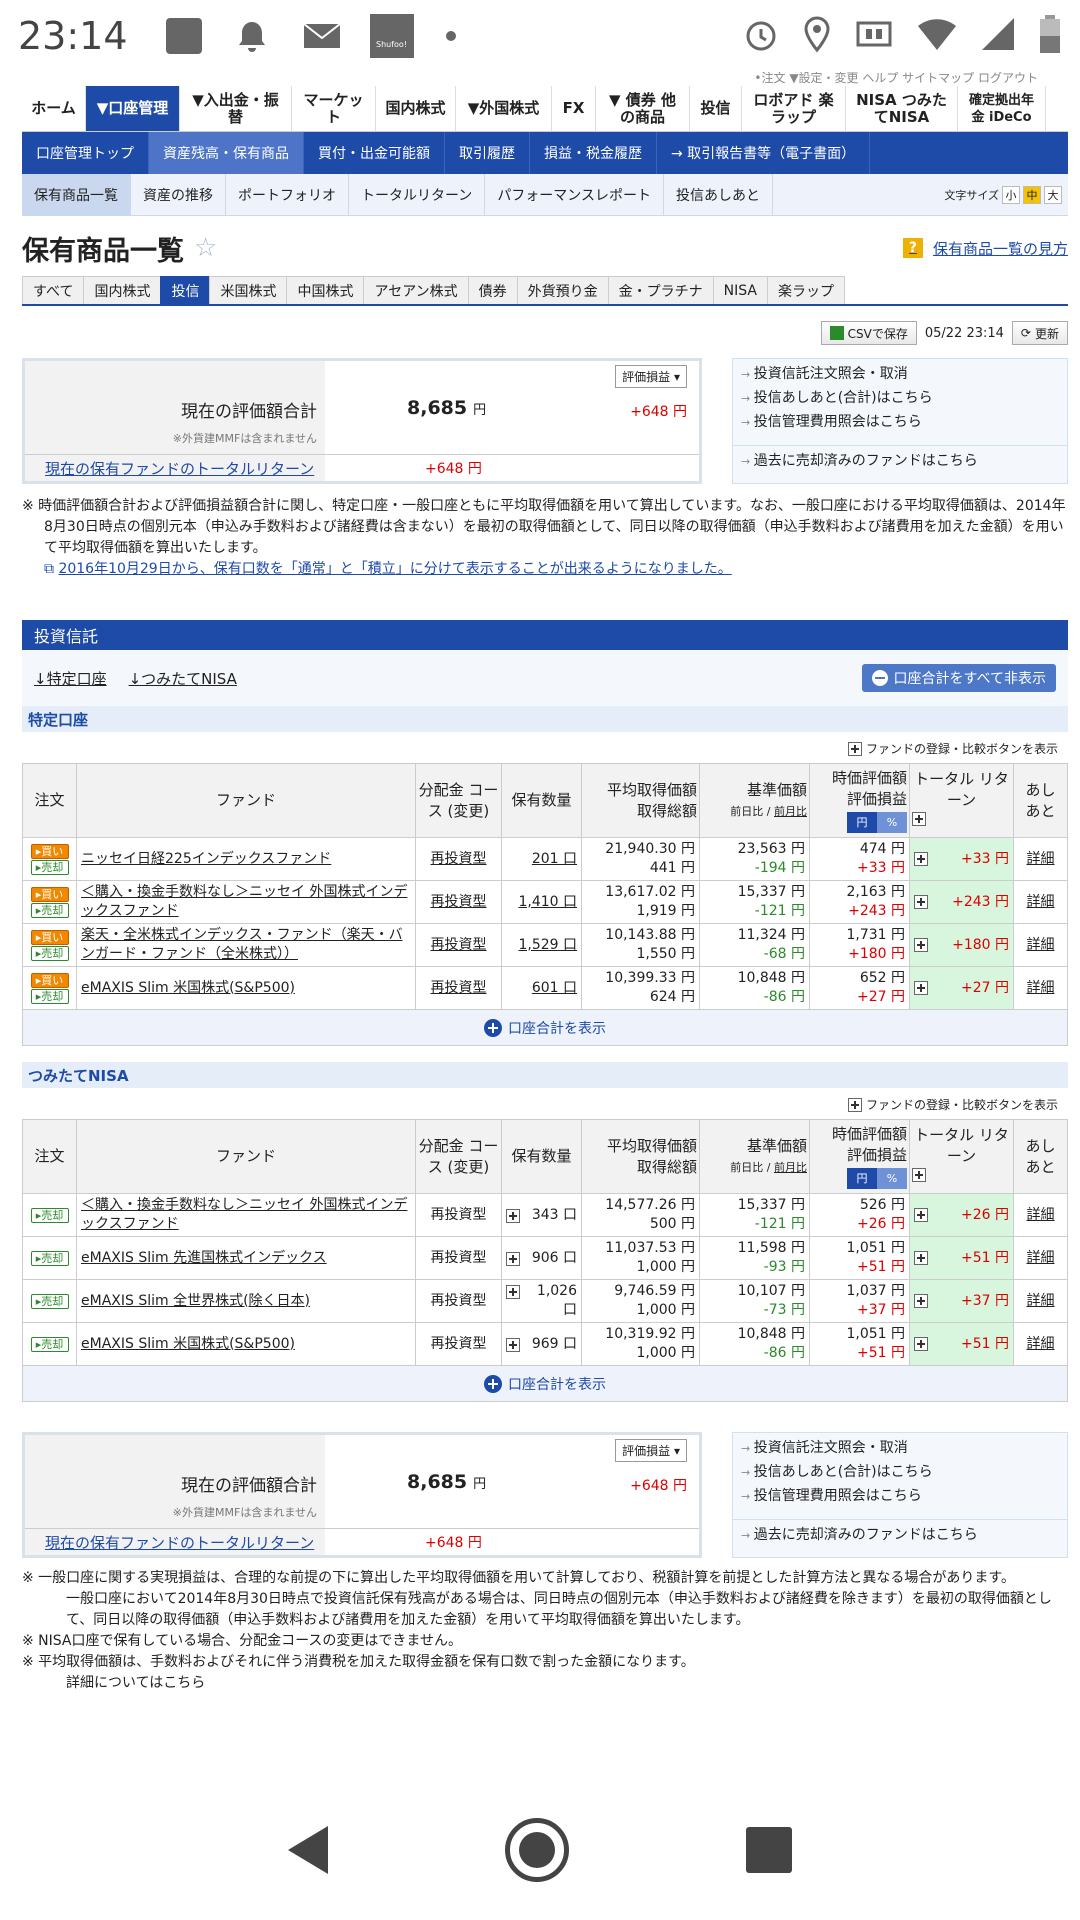 The image size is (1080, 1920). I want to click on gnav-bonds: ▼ 債券 他の商品, so click(643, 108).